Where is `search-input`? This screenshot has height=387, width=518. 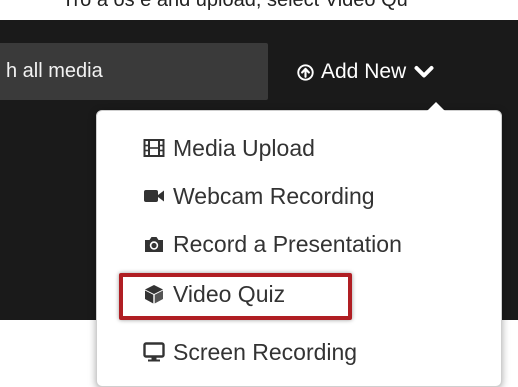
search-input is located at coordinates (134, 71).